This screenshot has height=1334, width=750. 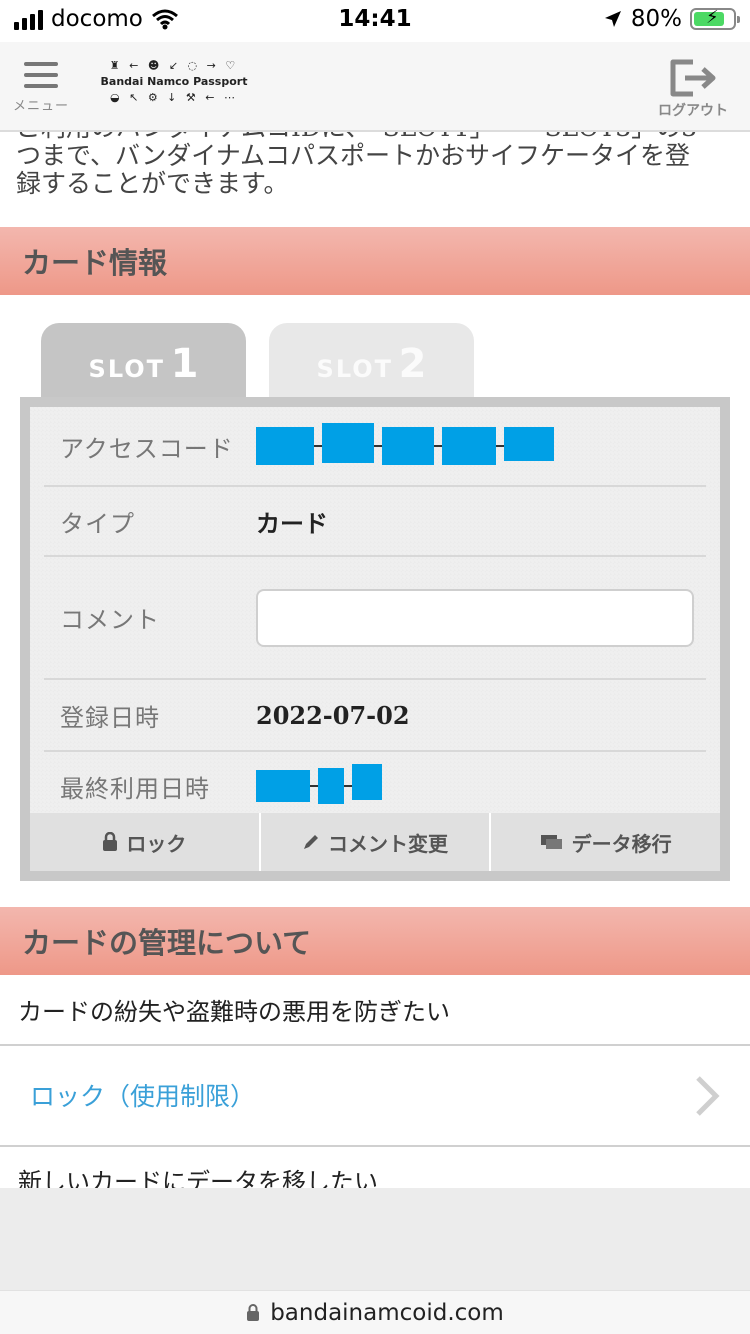 I want to click on logo-name: Bandai Namco Passport, so click(x=174, y=81).